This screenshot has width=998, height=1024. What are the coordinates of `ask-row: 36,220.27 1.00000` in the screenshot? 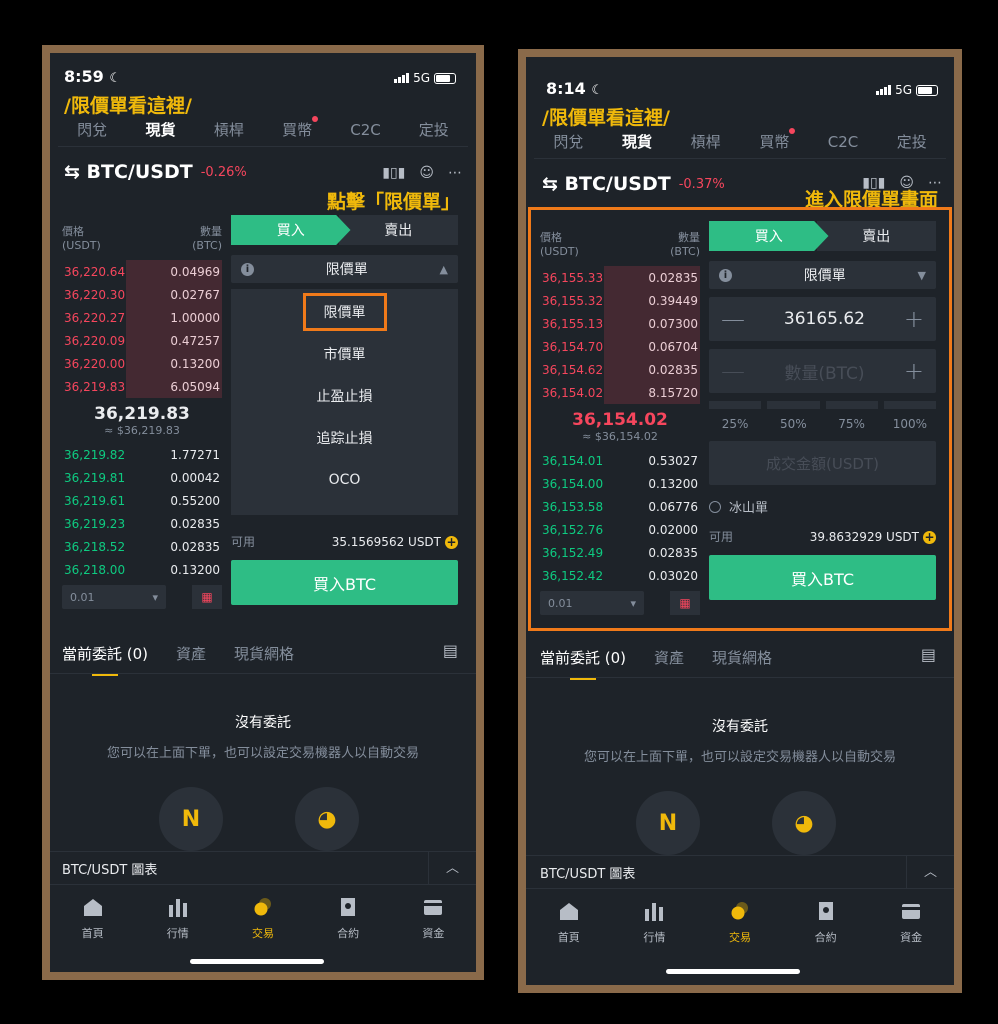 It's located at (142, 317).